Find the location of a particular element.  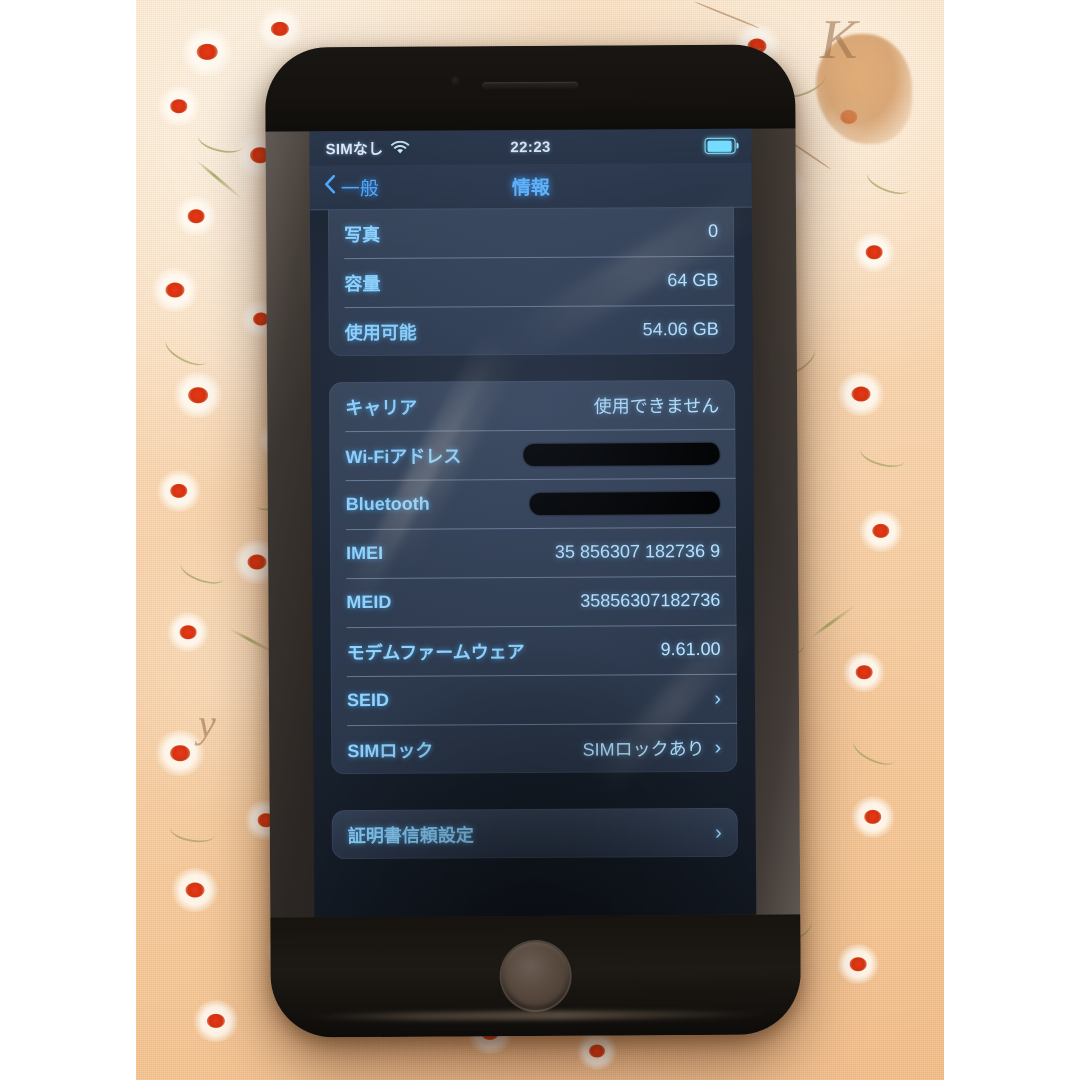

fabric-script-motif: K is located at coordinates (839, 40).